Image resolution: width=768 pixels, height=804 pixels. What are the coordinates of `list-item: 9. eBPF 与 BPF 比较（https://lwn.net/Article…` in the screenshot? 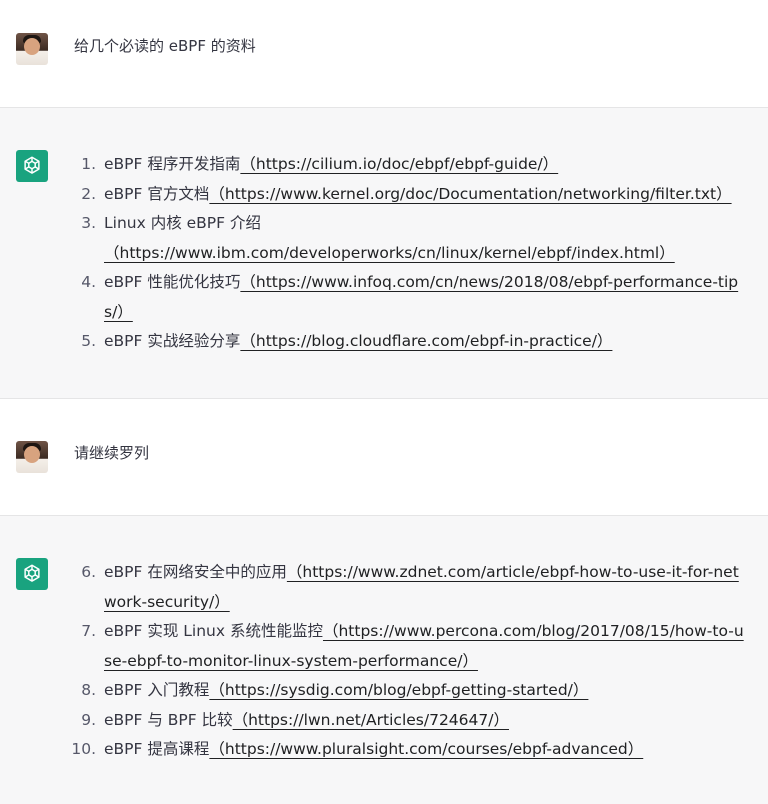 It's located at (403, 721).